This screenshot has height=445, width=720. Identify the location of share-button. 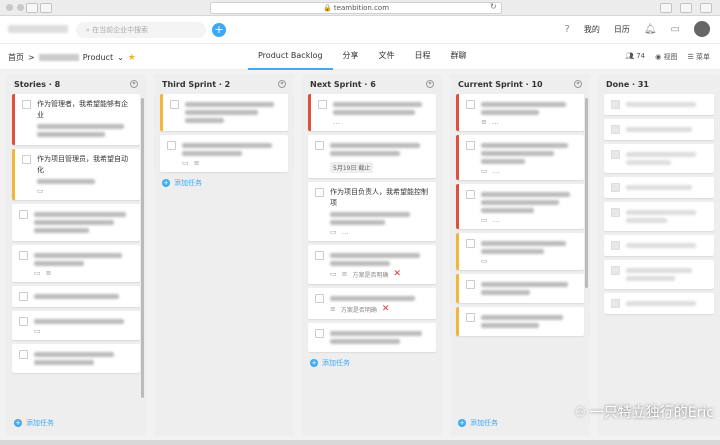
(666, 8).